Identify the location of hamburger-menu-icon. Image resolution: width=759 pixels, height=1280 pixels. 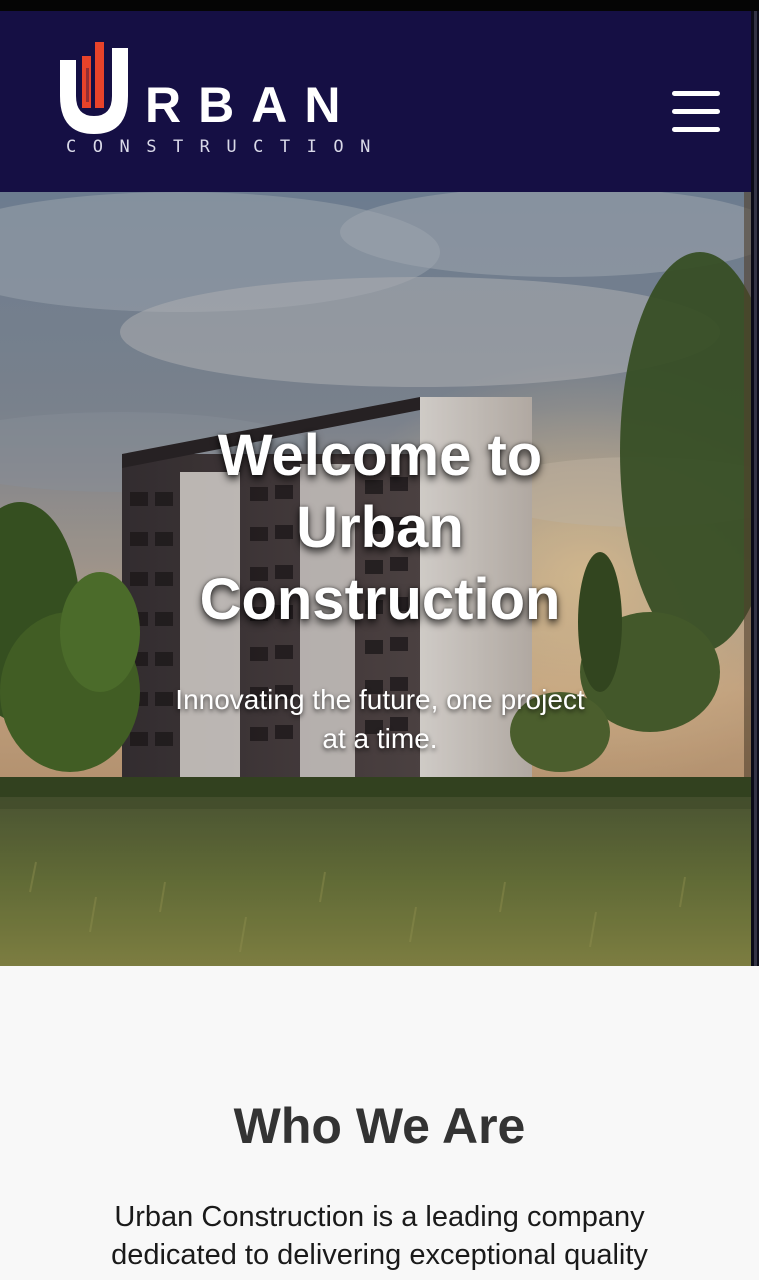
(696, 93).